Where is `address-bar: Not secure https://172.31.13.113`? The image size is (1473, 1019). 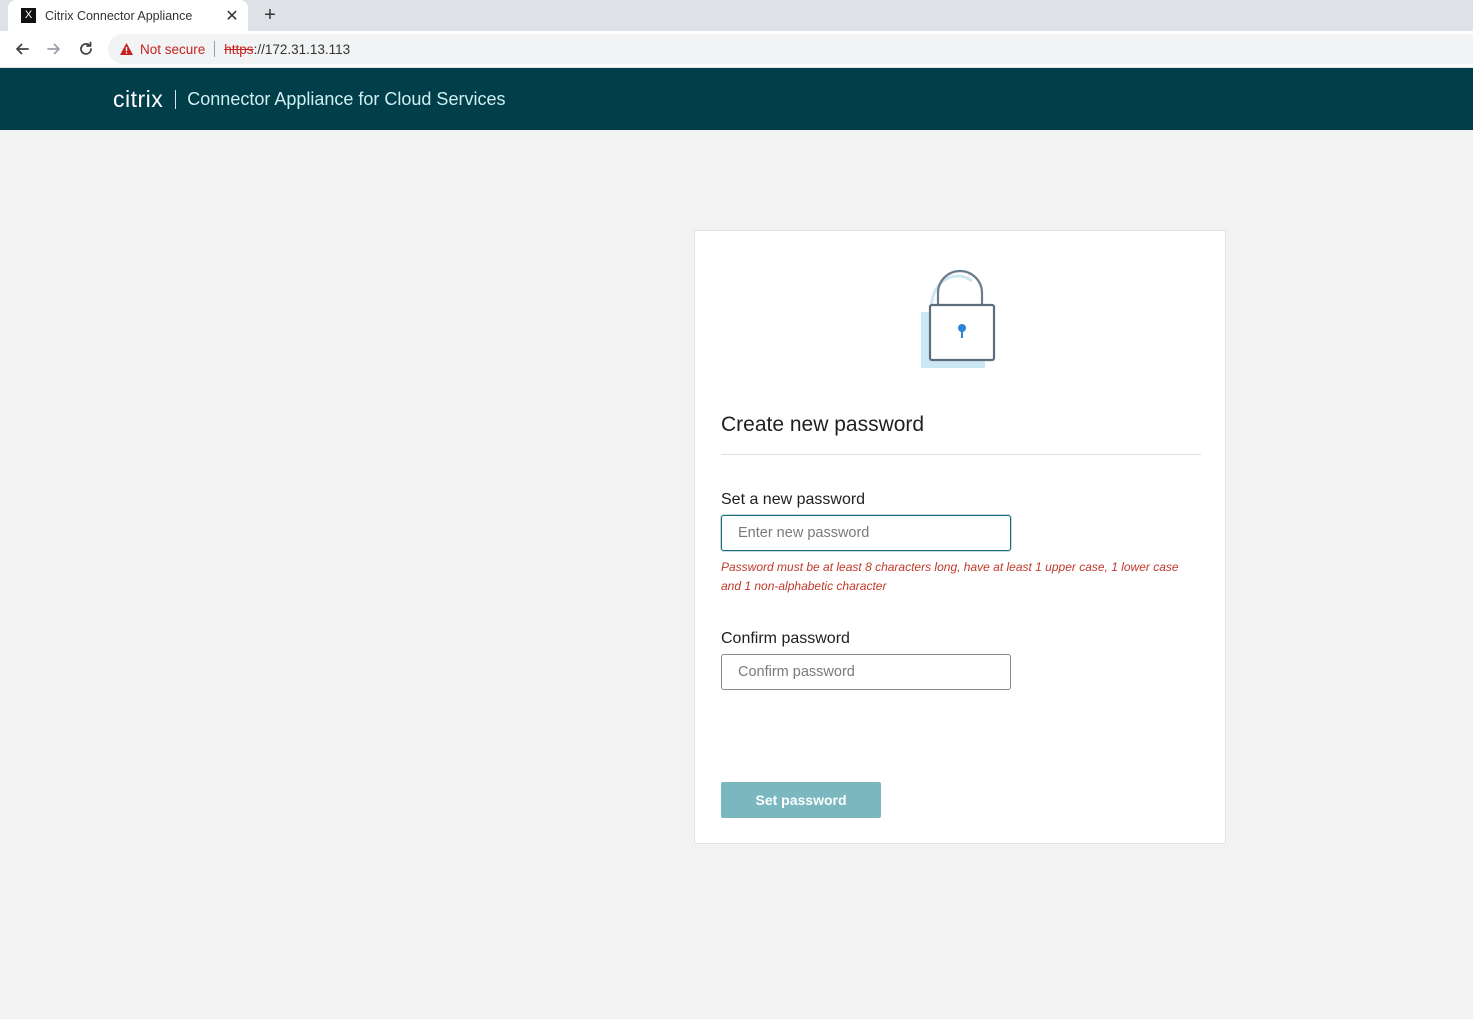 address-bar: Not secure https://172.31.13.113 is located at coordinates (790, 49).